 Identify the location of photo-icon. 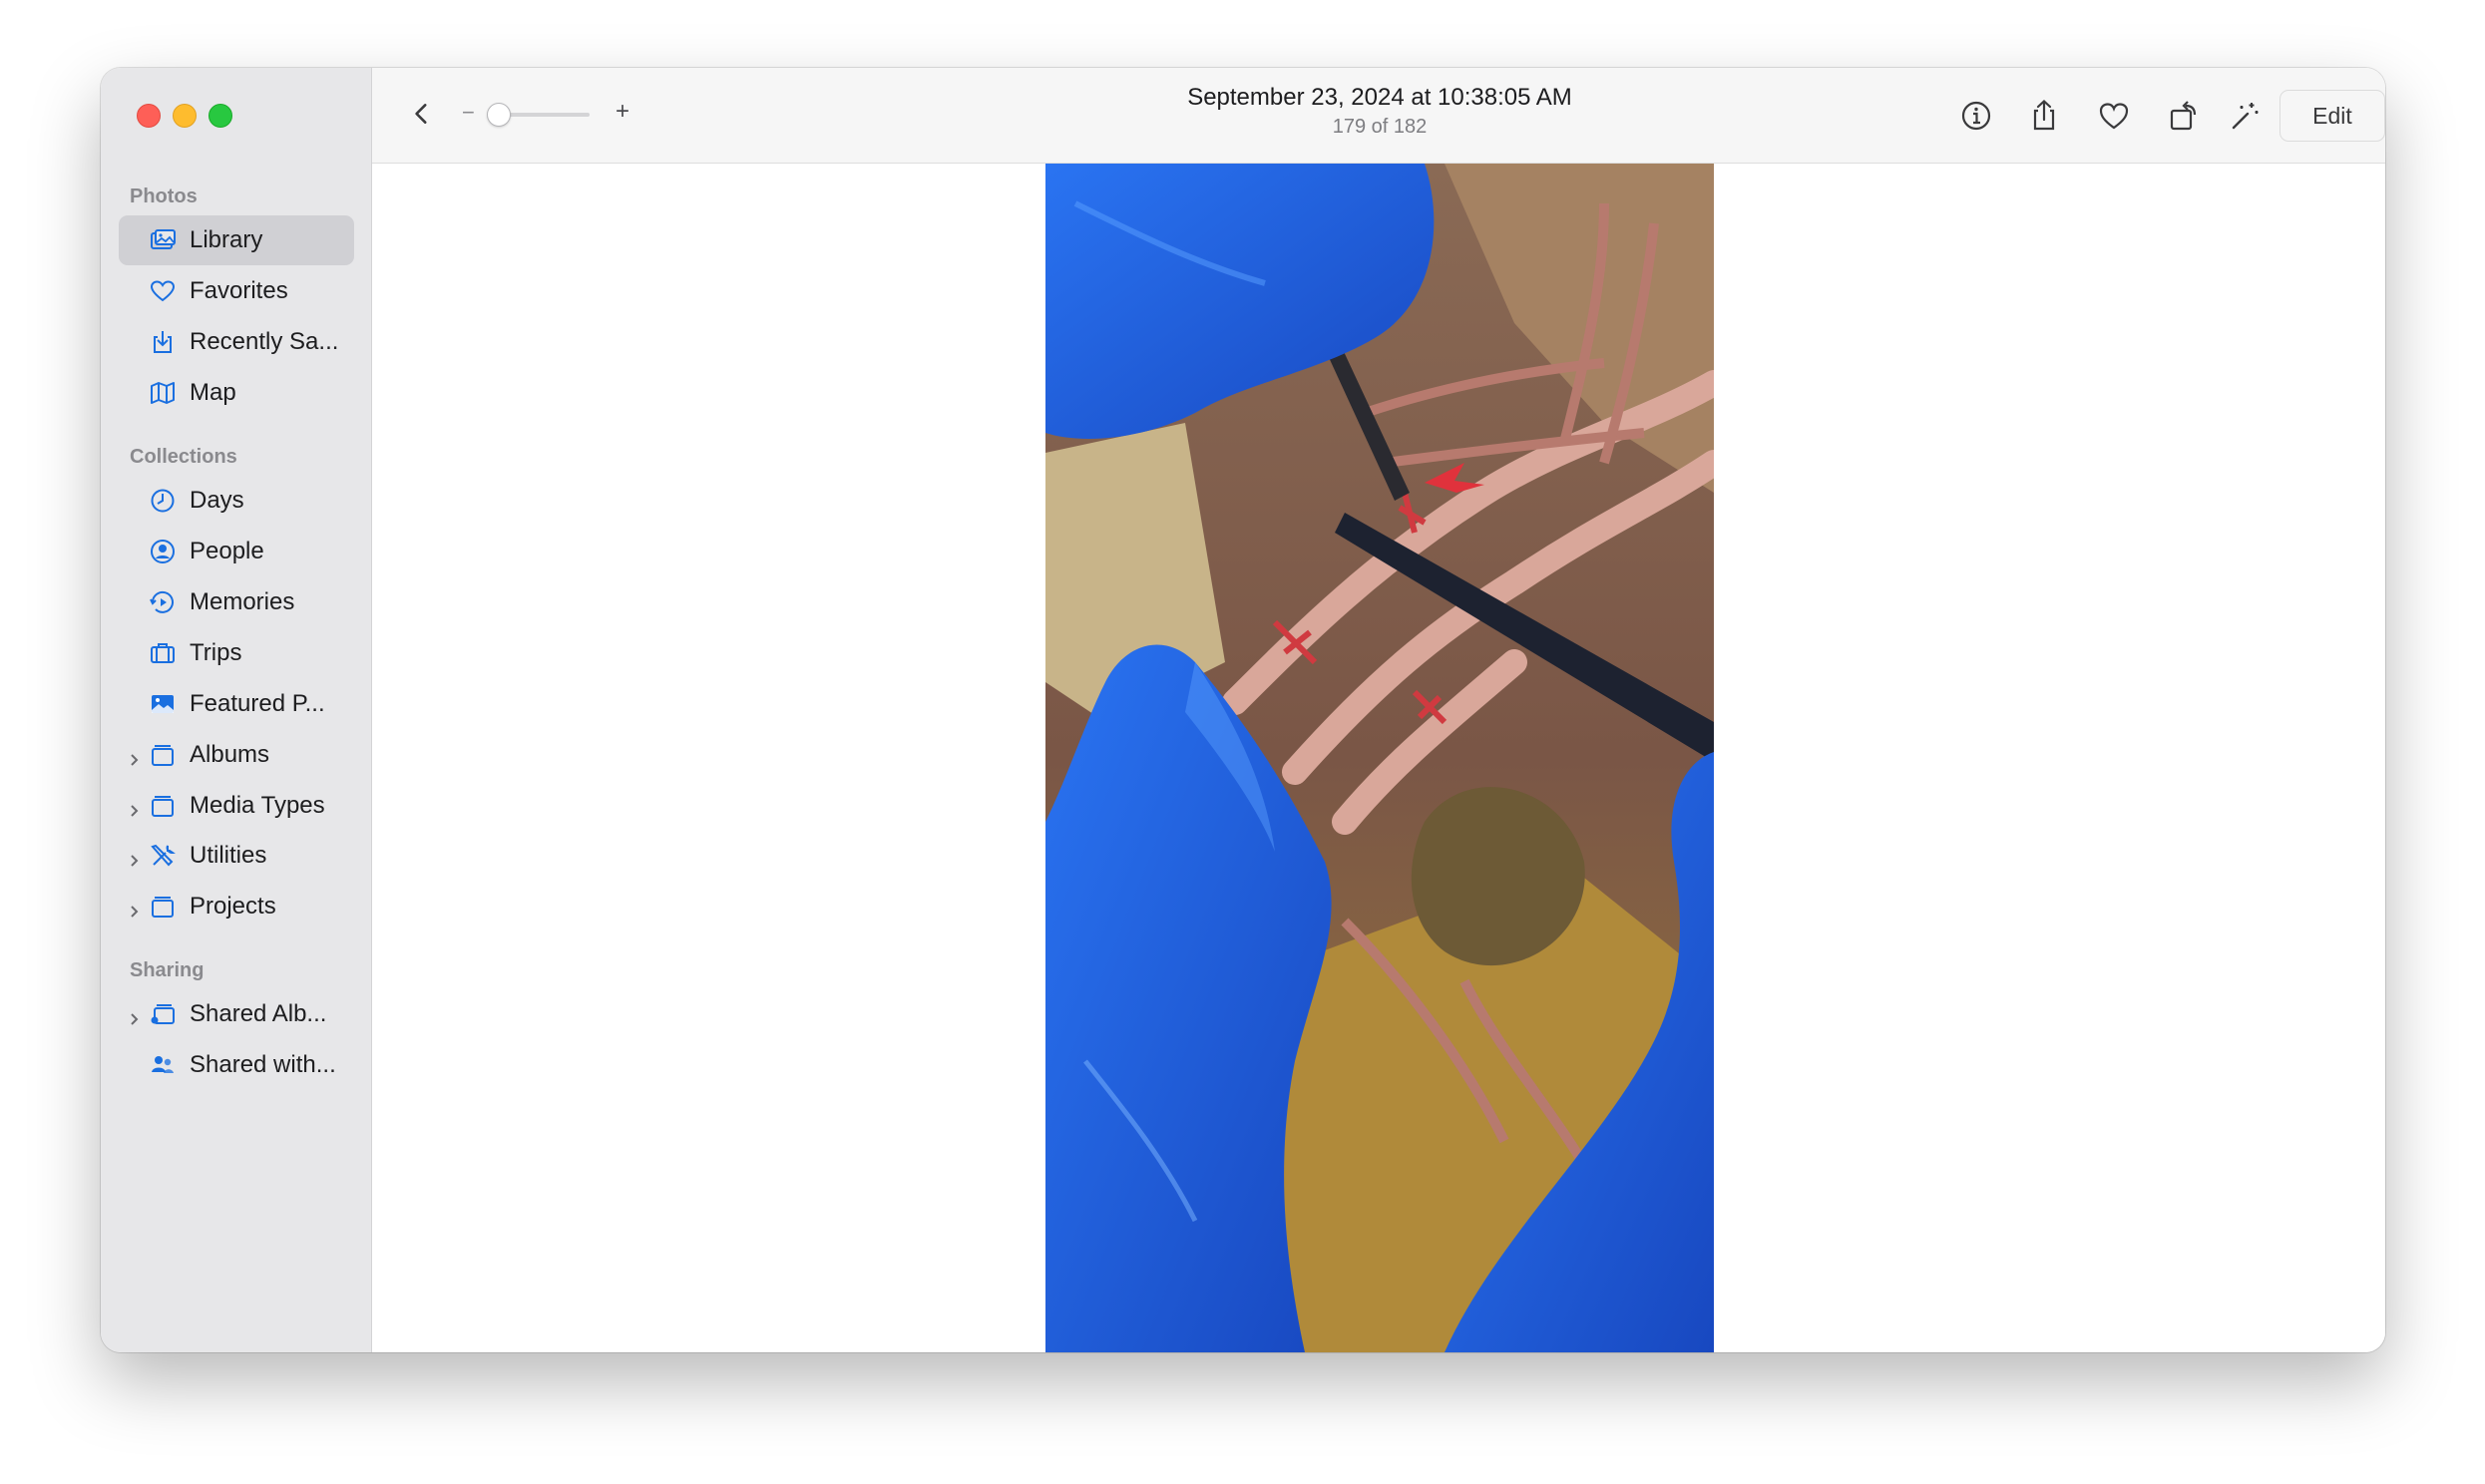
(163, 704).